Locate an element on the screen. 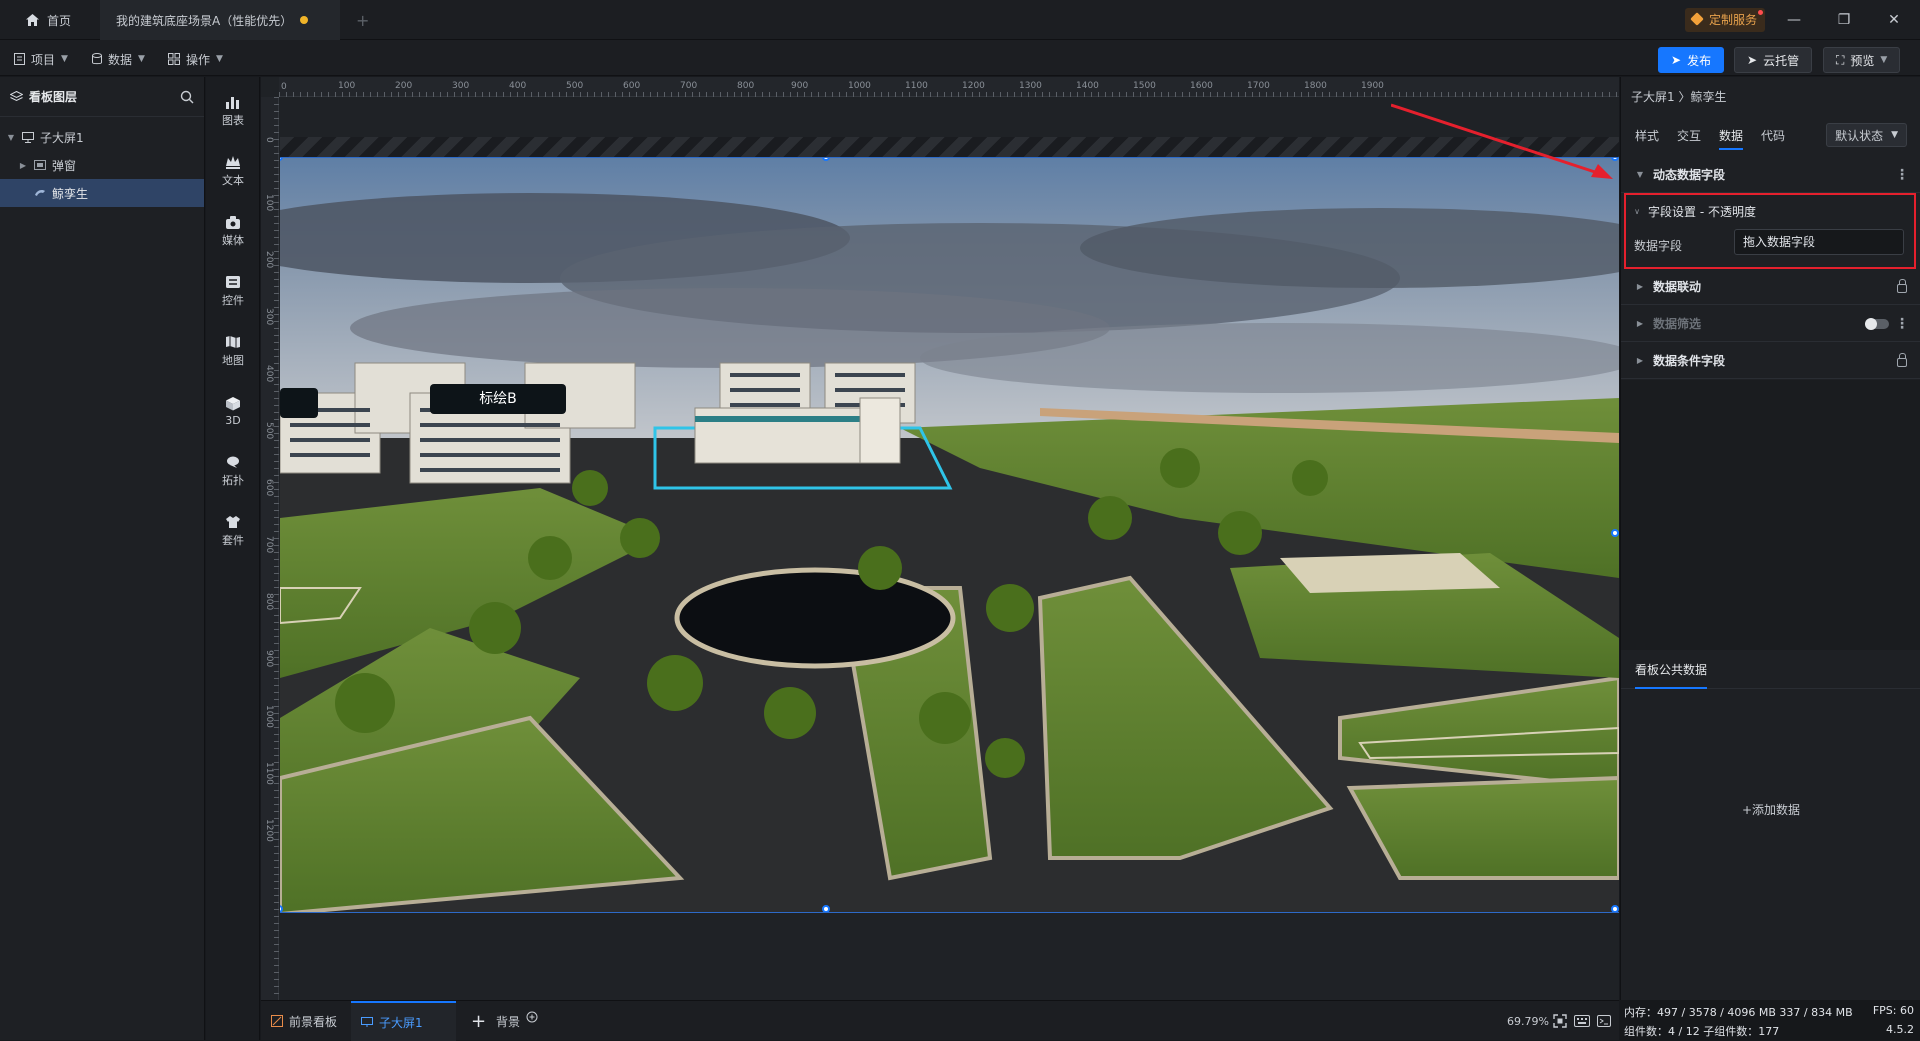 This screenshot has width=1920, height=1041. menu-operation: 操作 ▼ is located at coordinates (195, 59).